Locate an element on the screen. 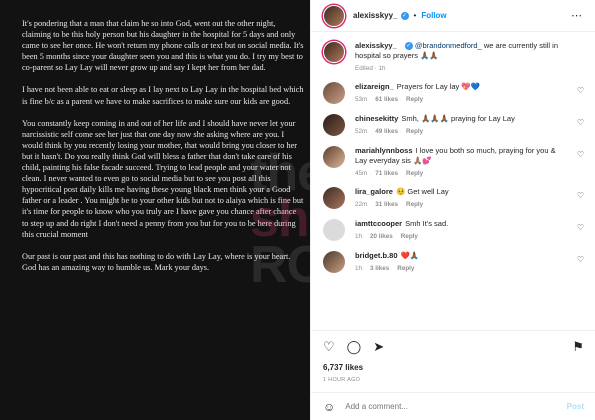 This screenshot has width=595, height=420. caption-mention: @brandonmedford_ is located at coordinates (448, 45).